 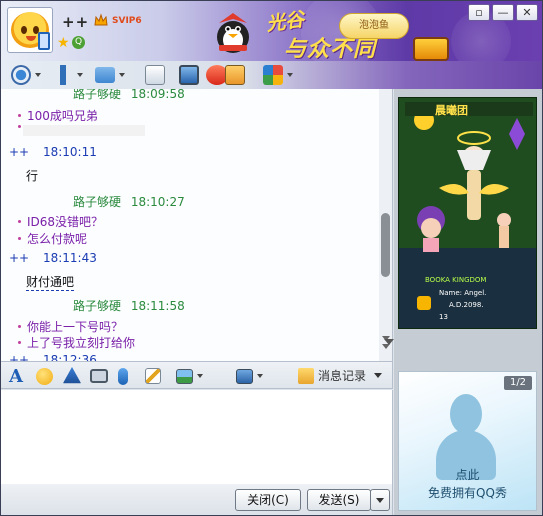 I want to click on main-toolbar, so click(x=271, y=75).